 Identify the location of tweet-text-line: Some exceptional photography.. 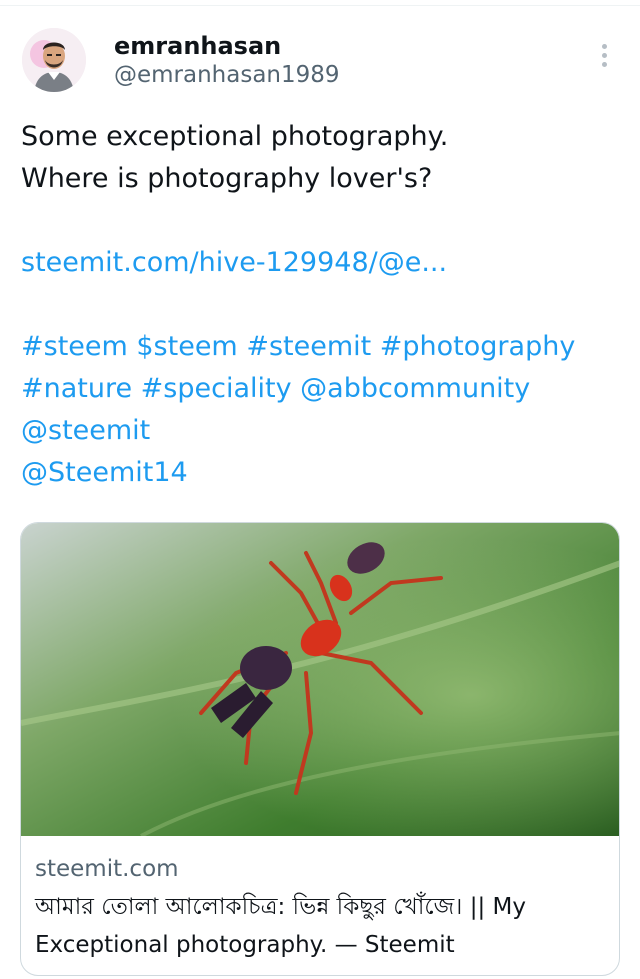
(235, 136).